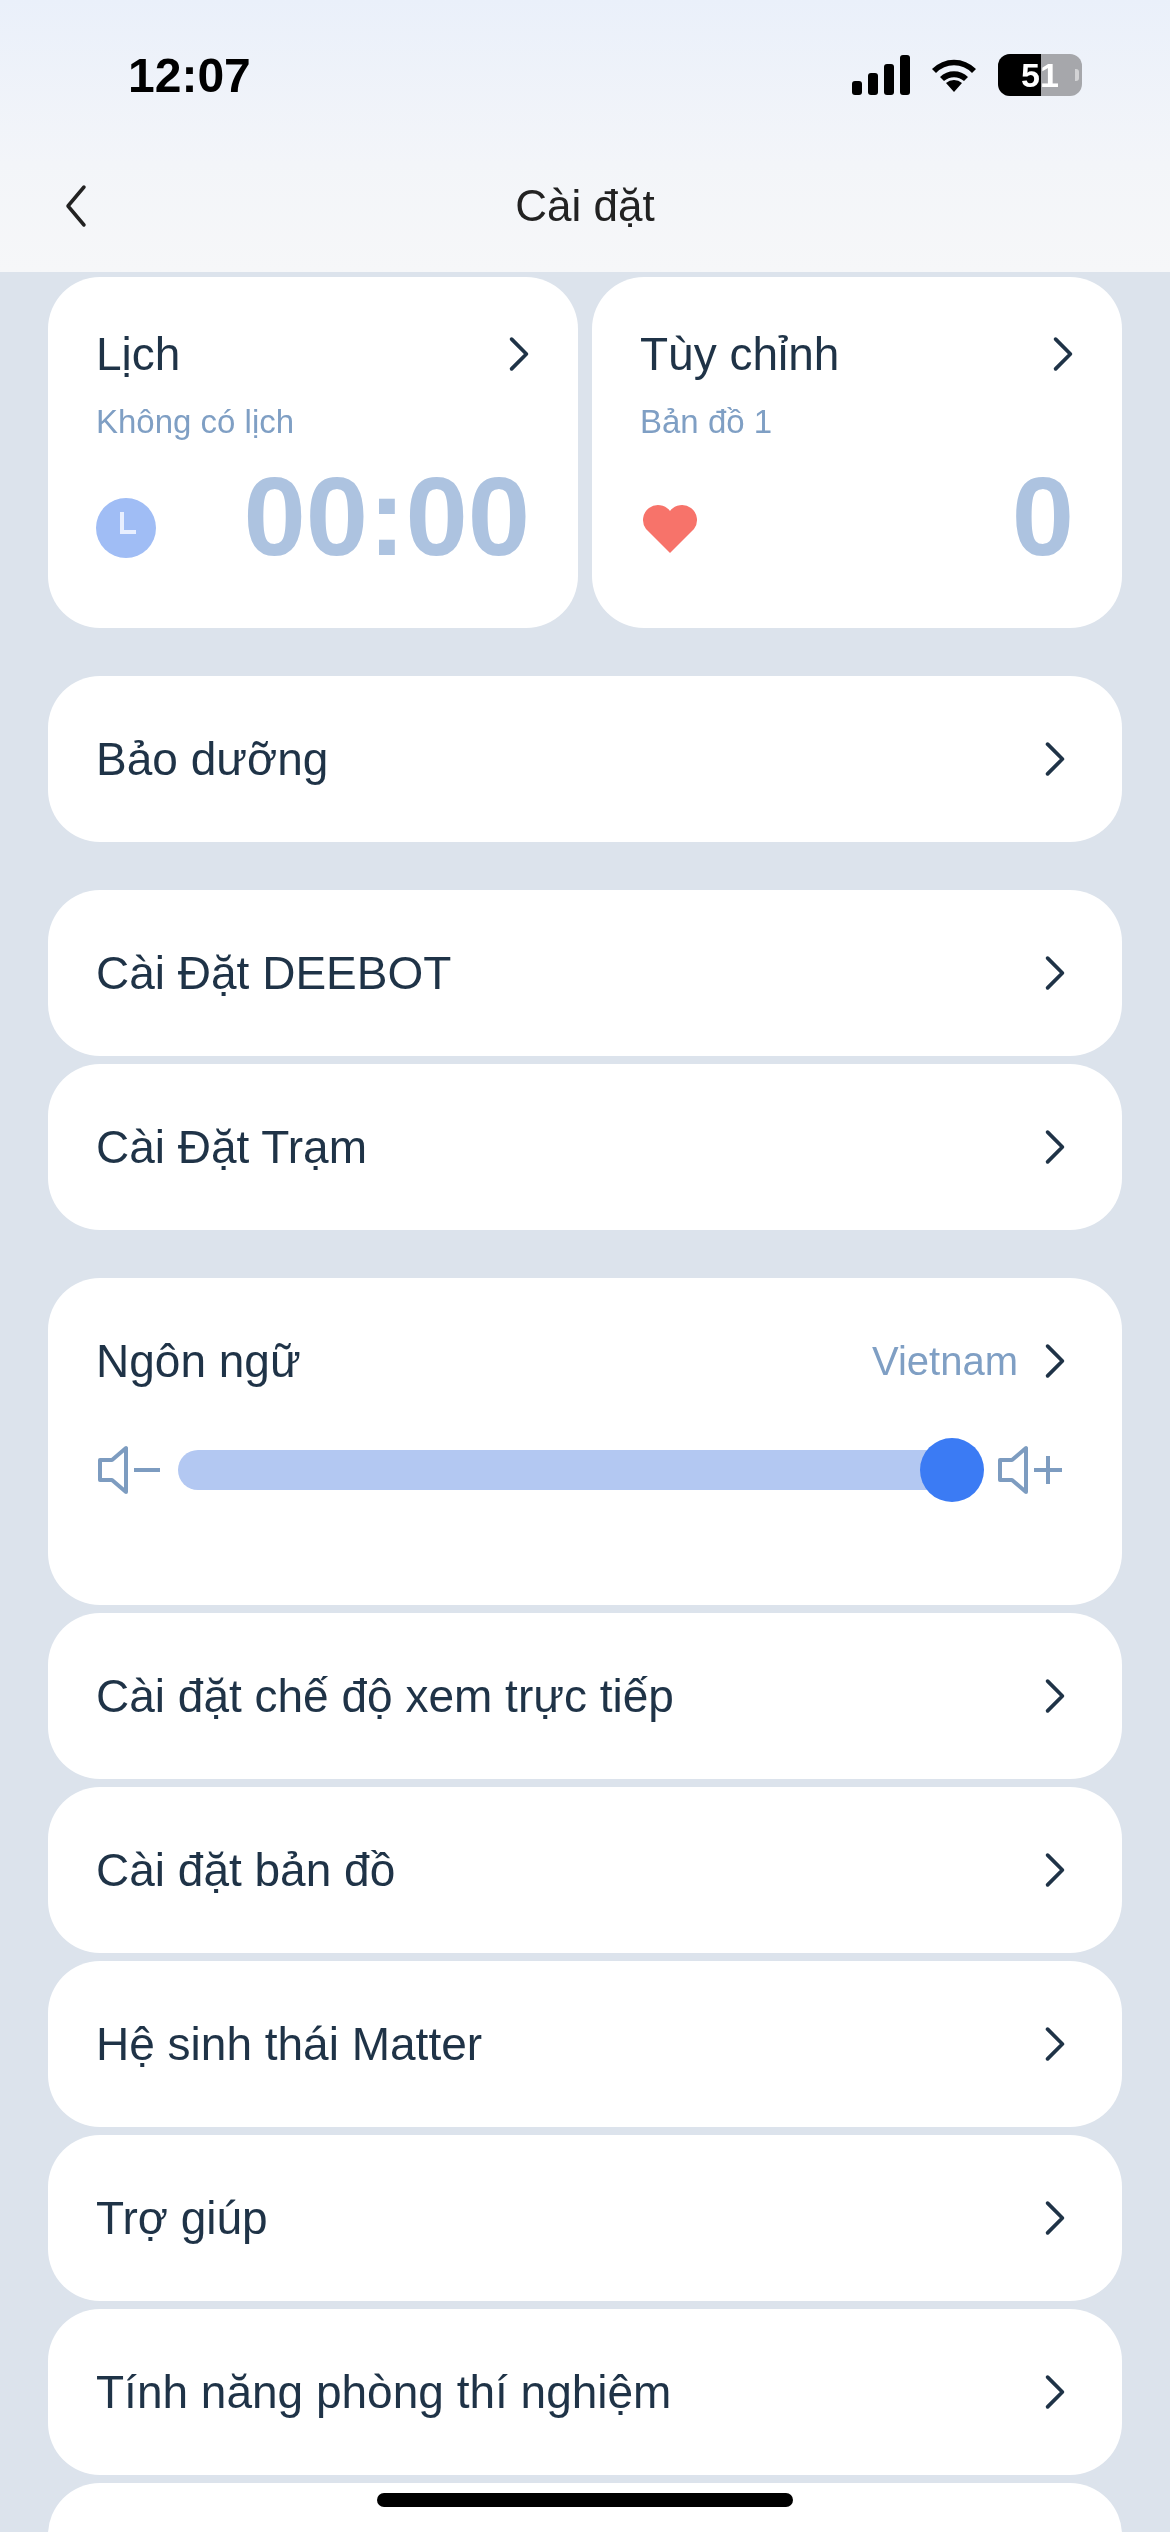 This screenshot has height=2532, width=1170. Describe the element at coordinates (182, 2218) in the screenshot. I see `row-label: Trợ giúp` at that location.